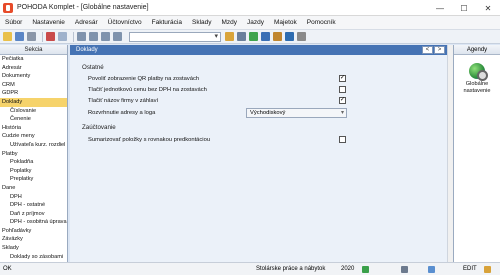  I want to click on agendy-panel: Agendy Globálne nastavenie, so click(476, 153).